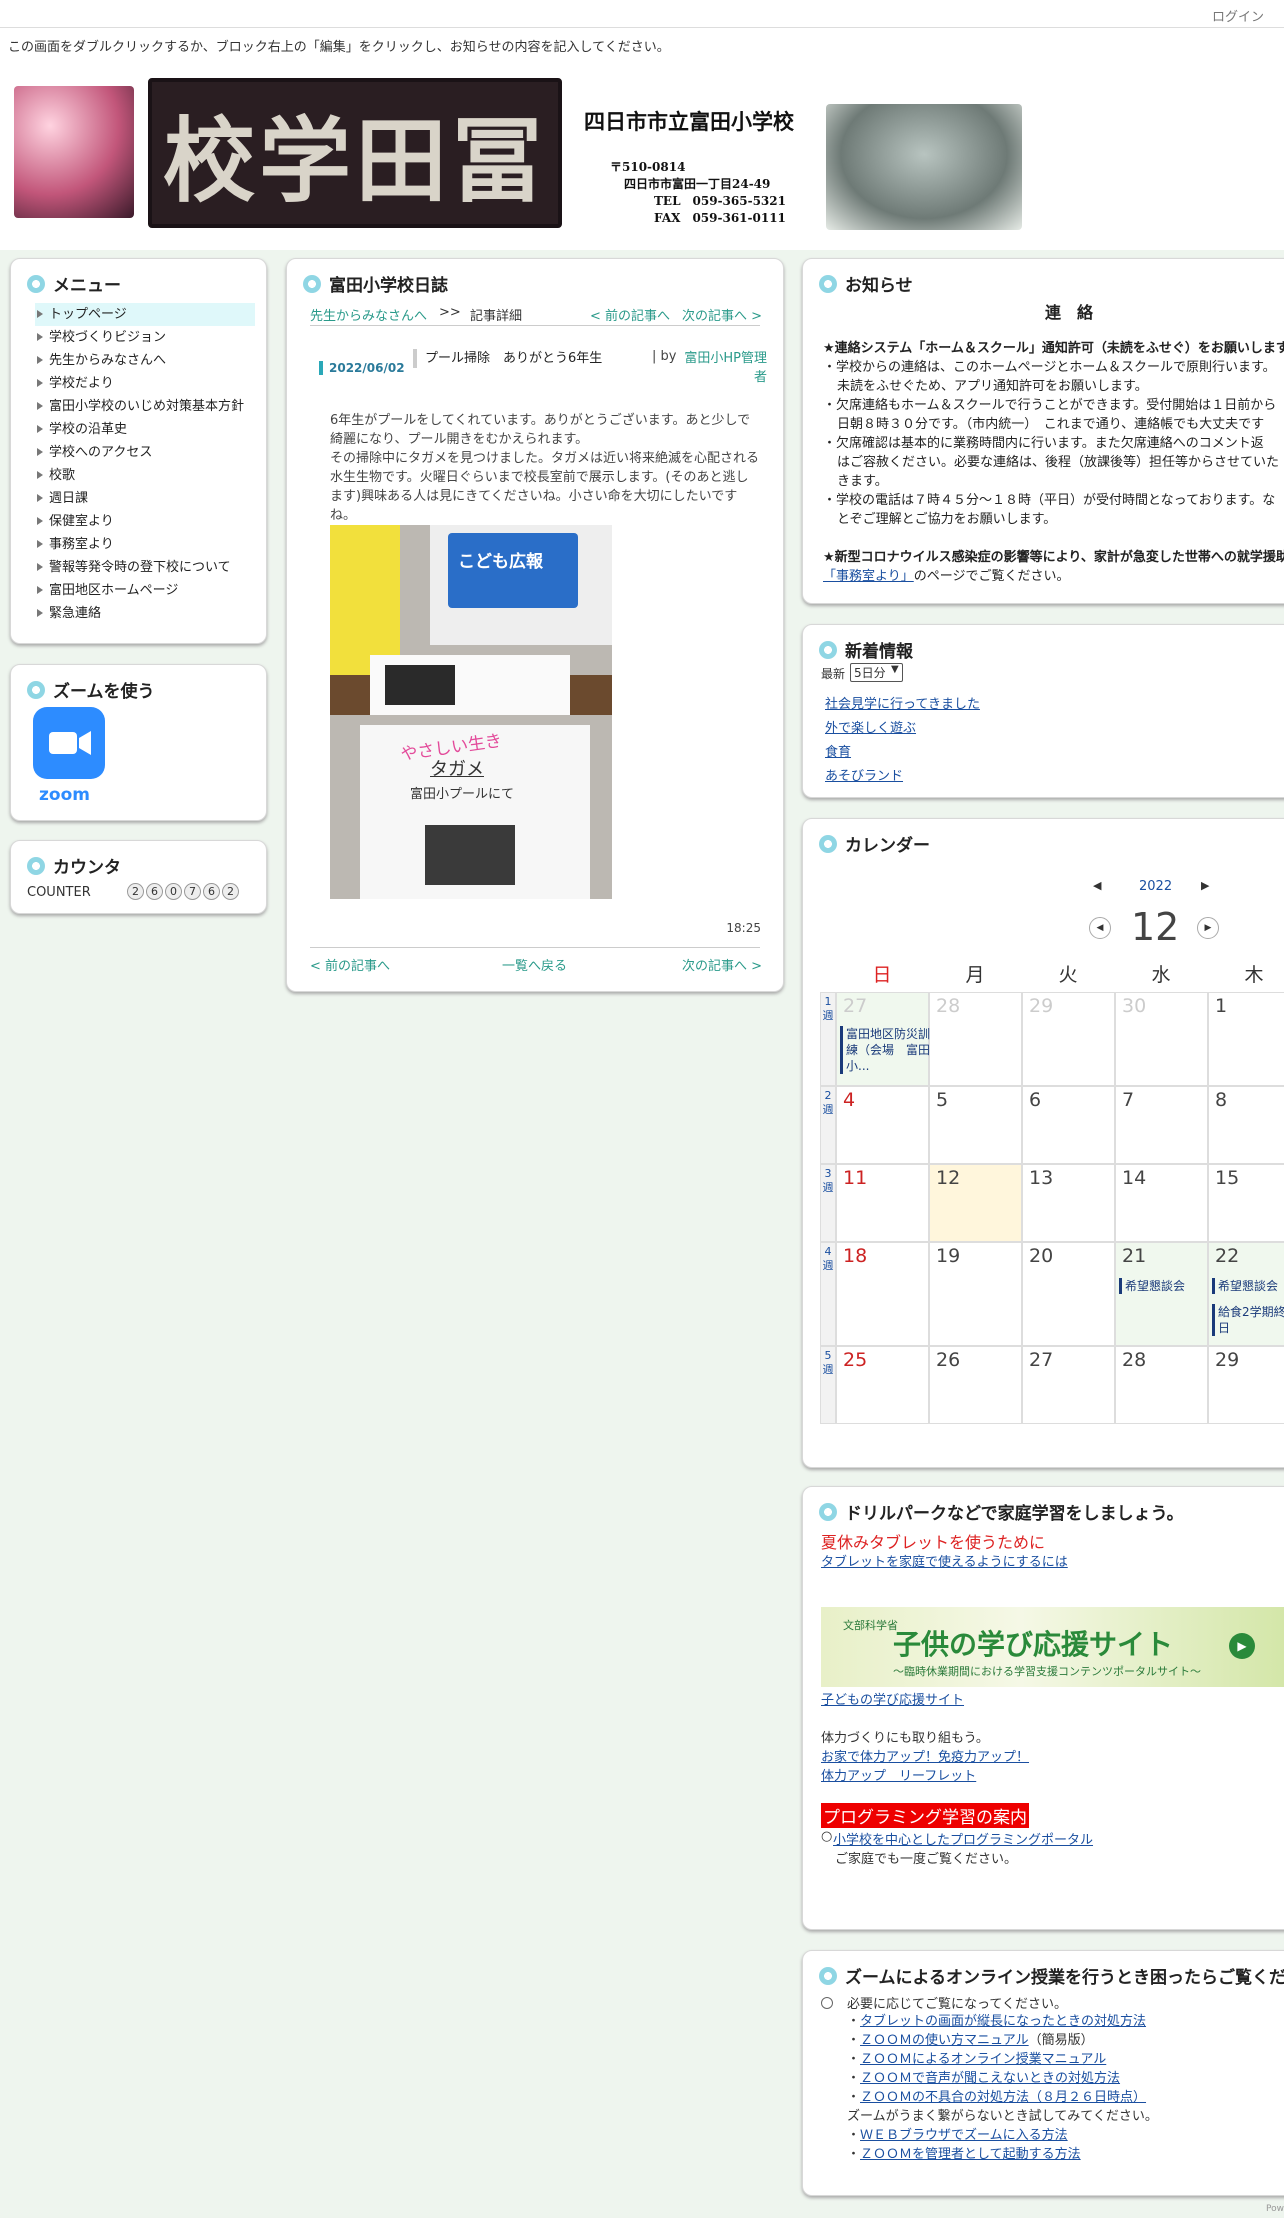  What do you see at coordinates (964, 2135) in the screenshot?
I see `zoom-help-link: ＷＥＢブラウザでズームに入る方法` at bounding box center [964, 2135].